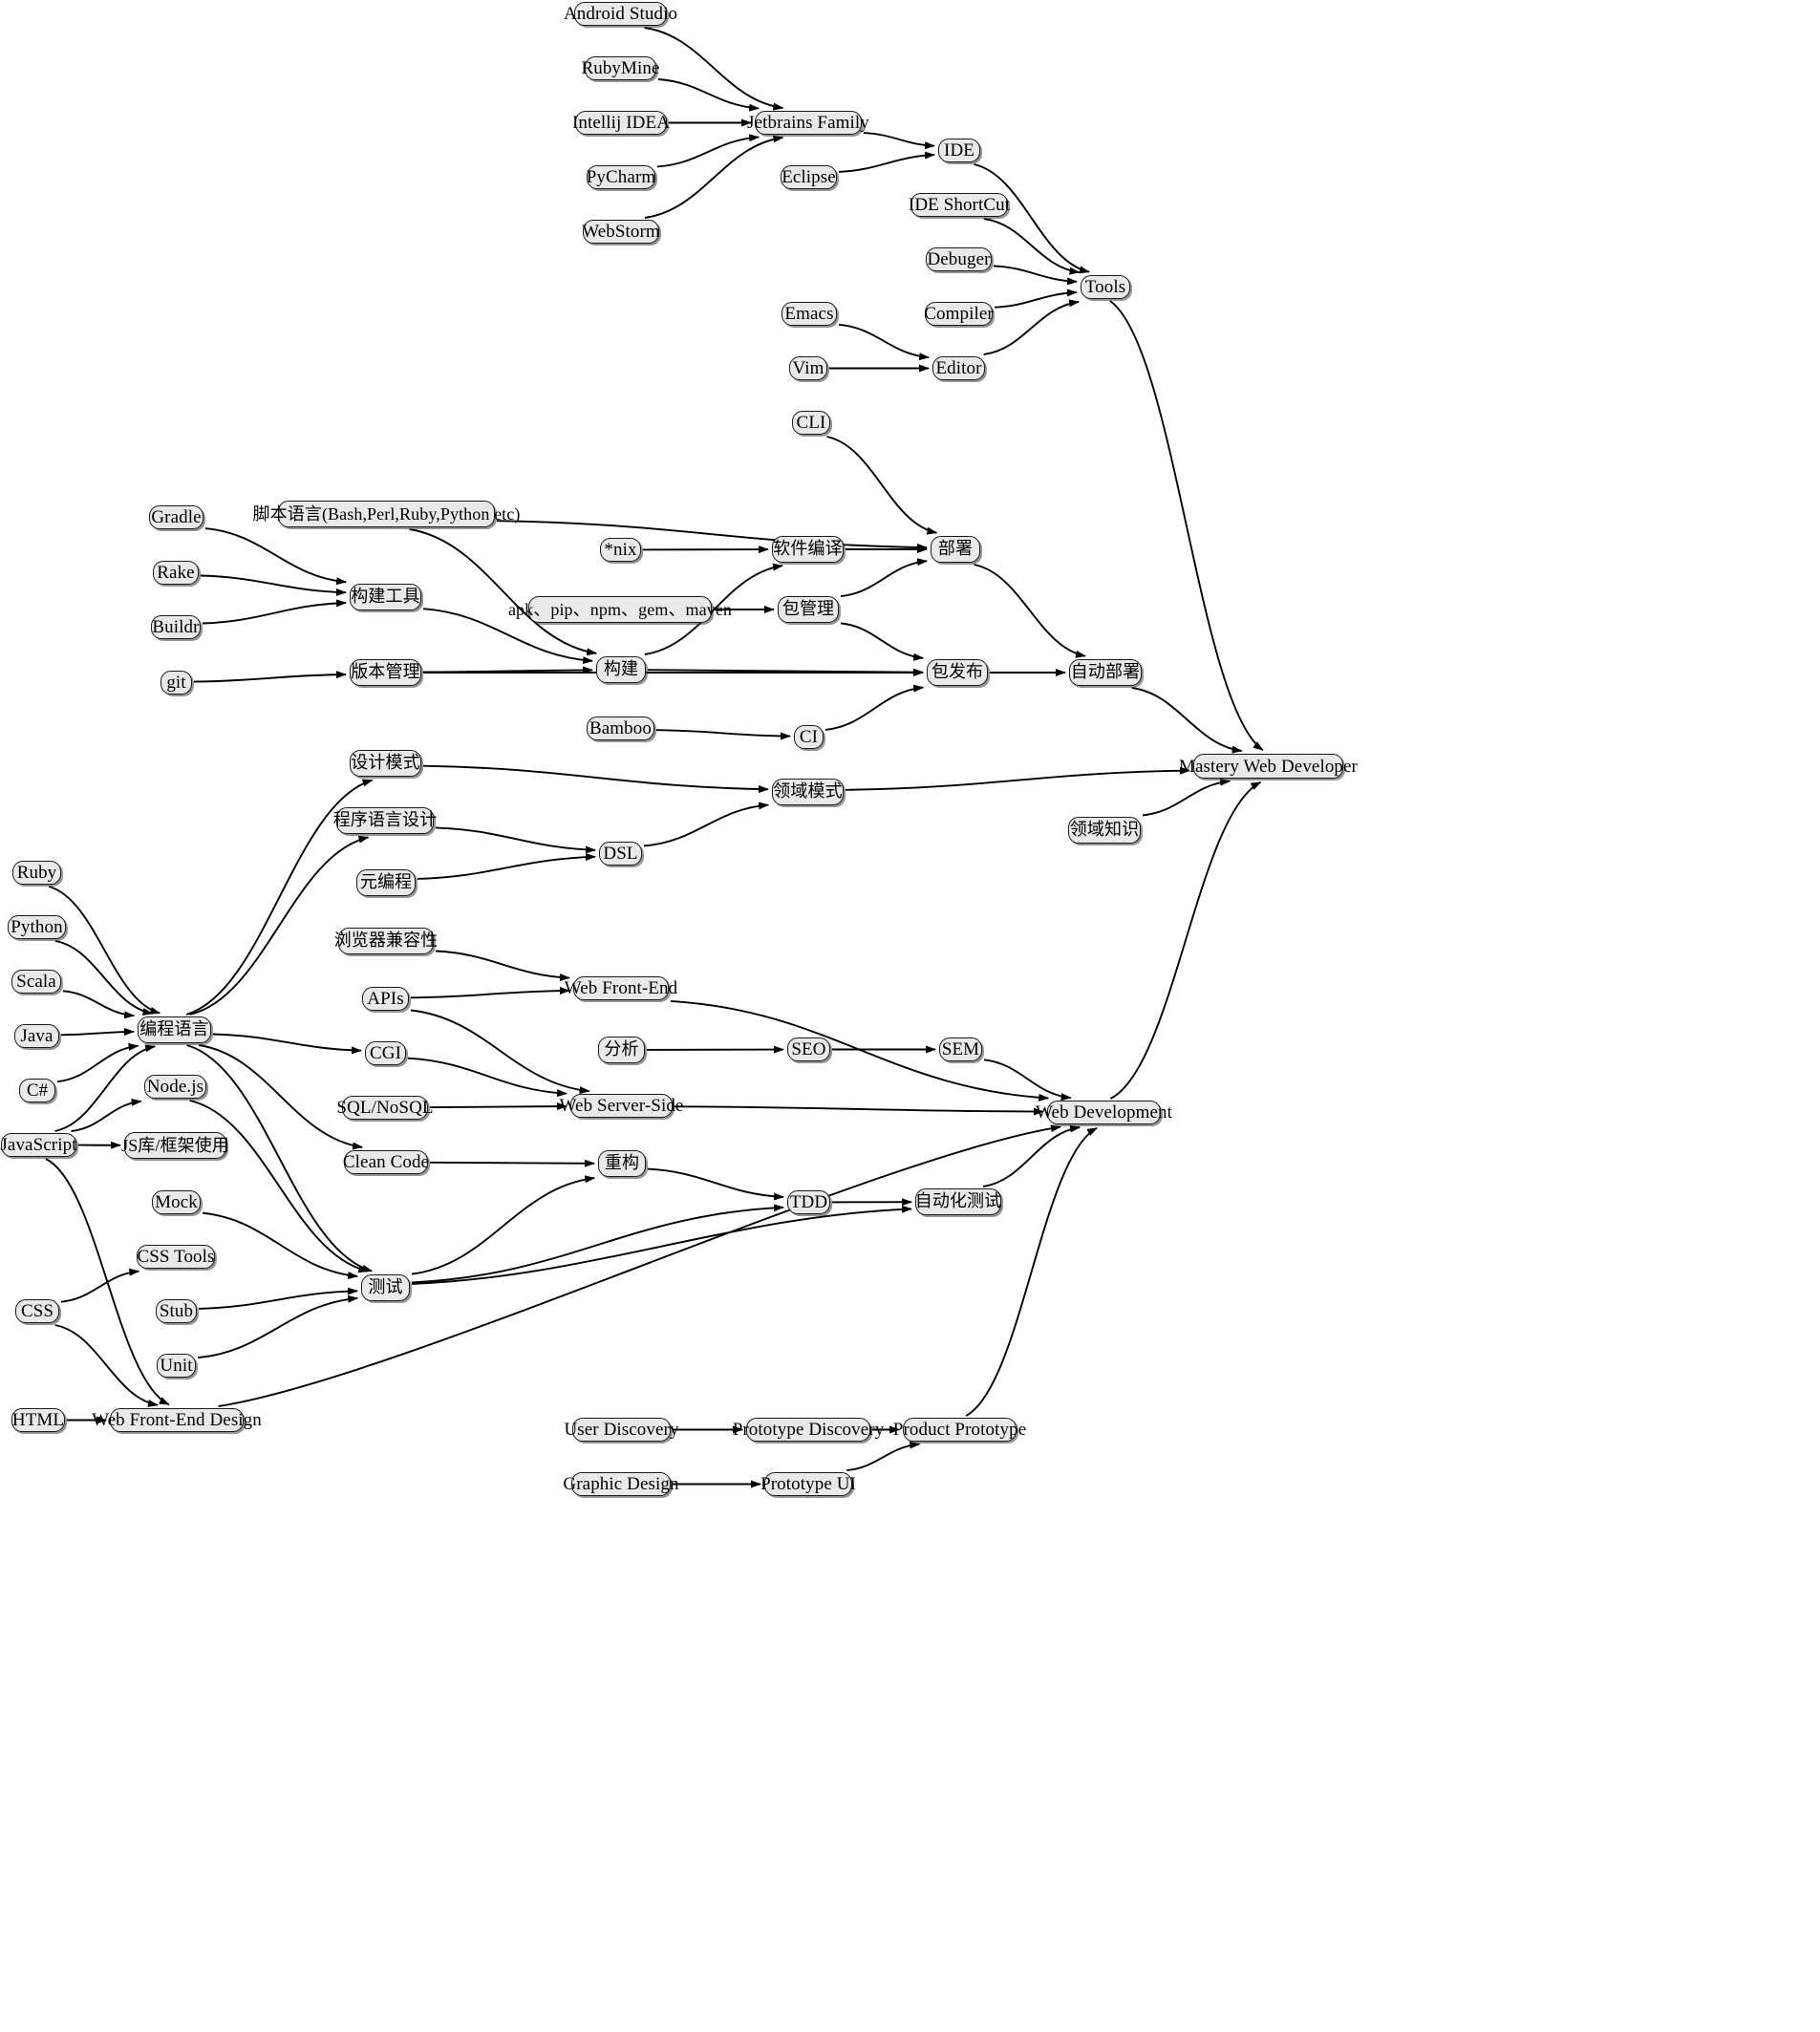 This screenshot has height=2032, width=1820. Describe the element at coordinates (809, 737) in the screenshot. I see `graph-node-ci: CI` at that location.